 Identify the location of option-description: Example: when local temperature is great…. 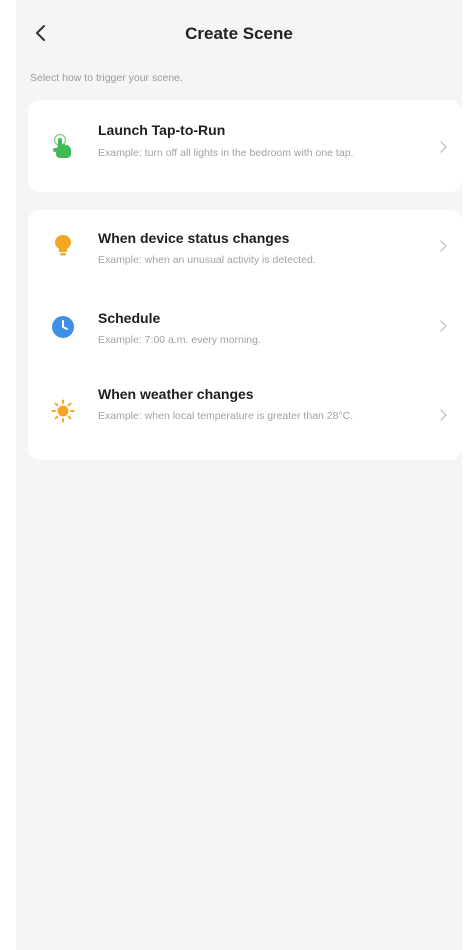
(226, 416).